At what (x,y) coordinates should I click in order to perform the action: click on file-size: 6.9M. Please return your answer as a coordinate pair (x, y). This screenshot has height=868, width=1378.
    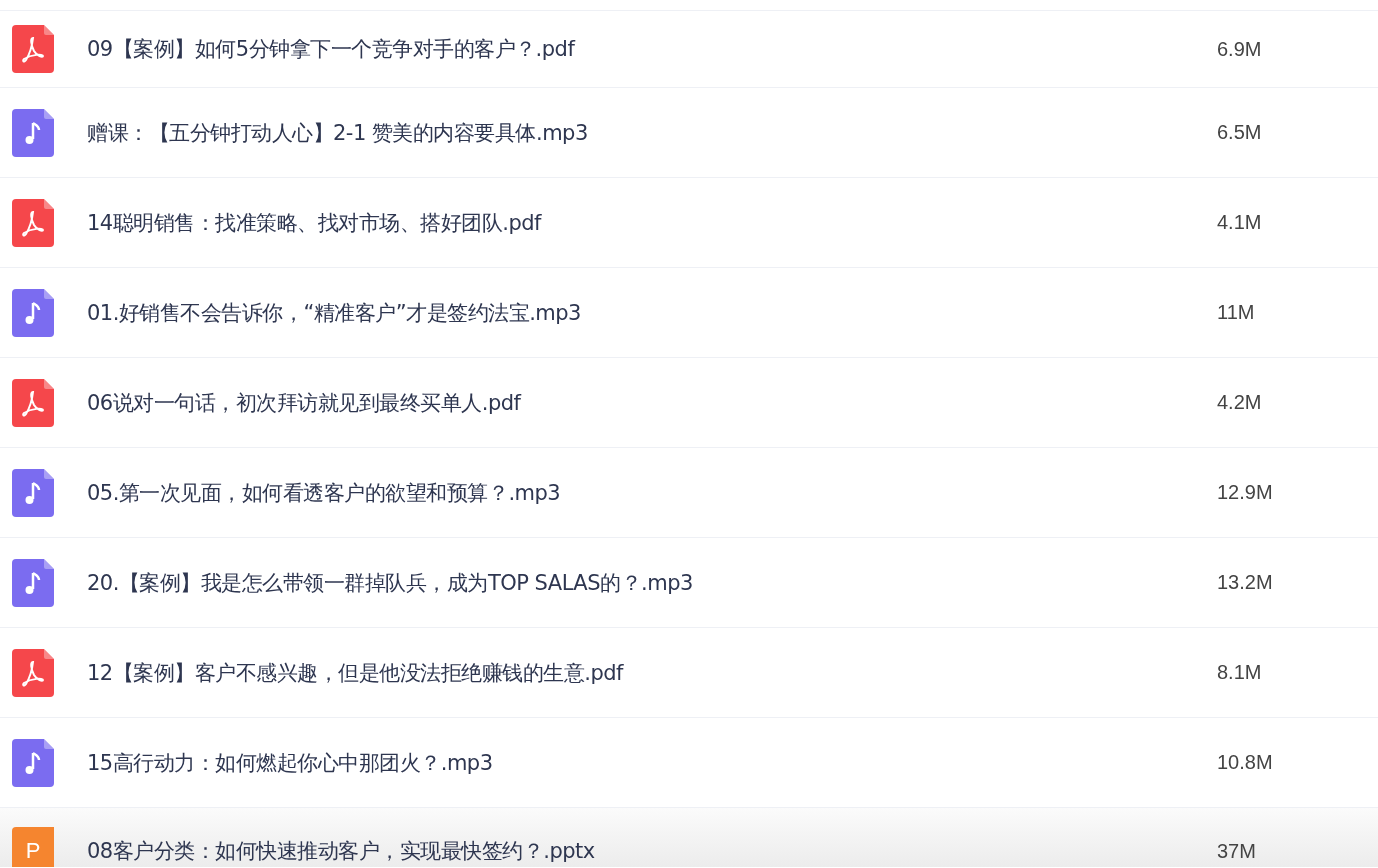
    Looking at the image, I should click on (1240, 49).